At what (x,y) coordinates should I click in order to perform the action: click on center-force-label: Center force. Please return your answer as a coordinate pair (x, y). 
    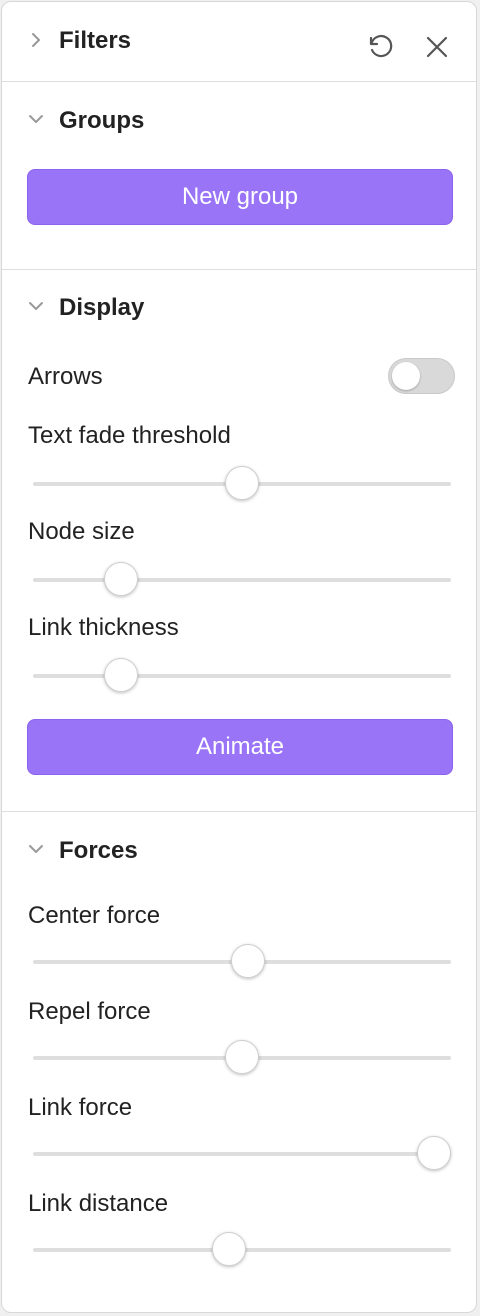
    Looking at the image, I should click on (94, 915).